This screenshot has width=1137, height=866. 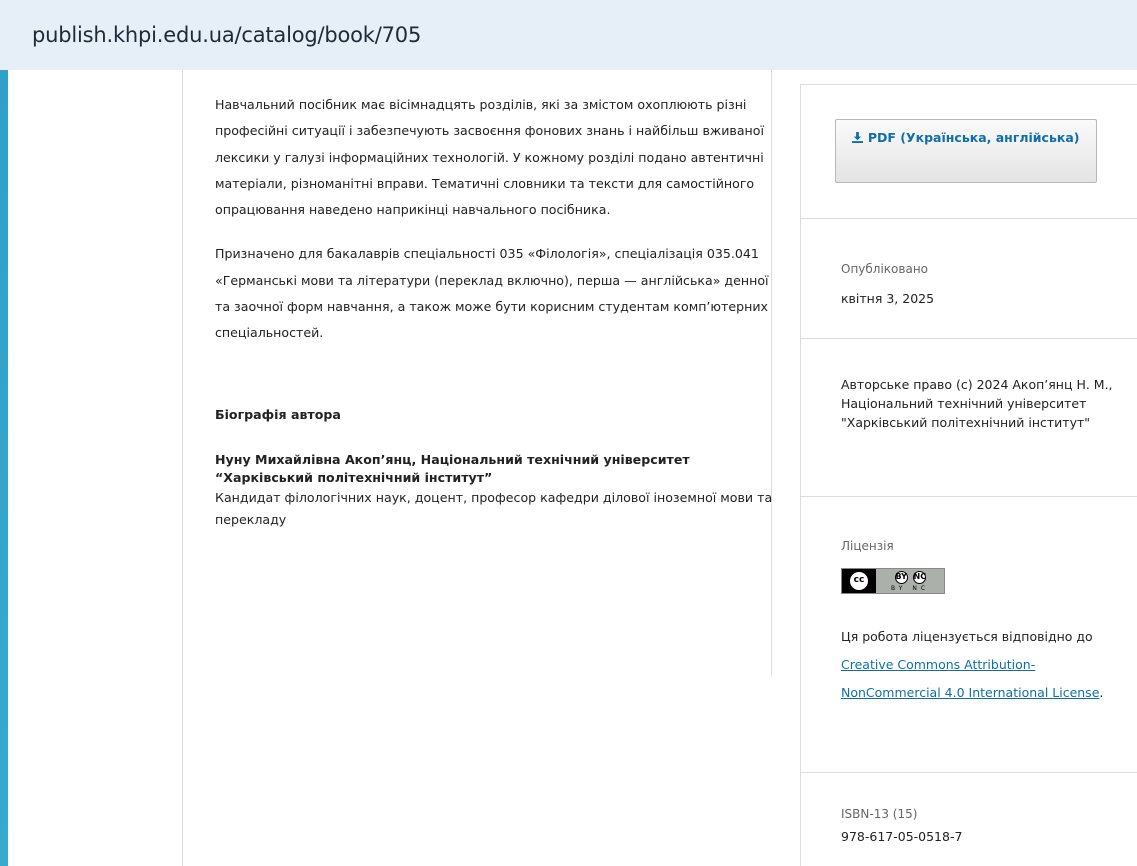 I want to click on download-block: PDF (Українська, англійська), so click(x=968, y=151).